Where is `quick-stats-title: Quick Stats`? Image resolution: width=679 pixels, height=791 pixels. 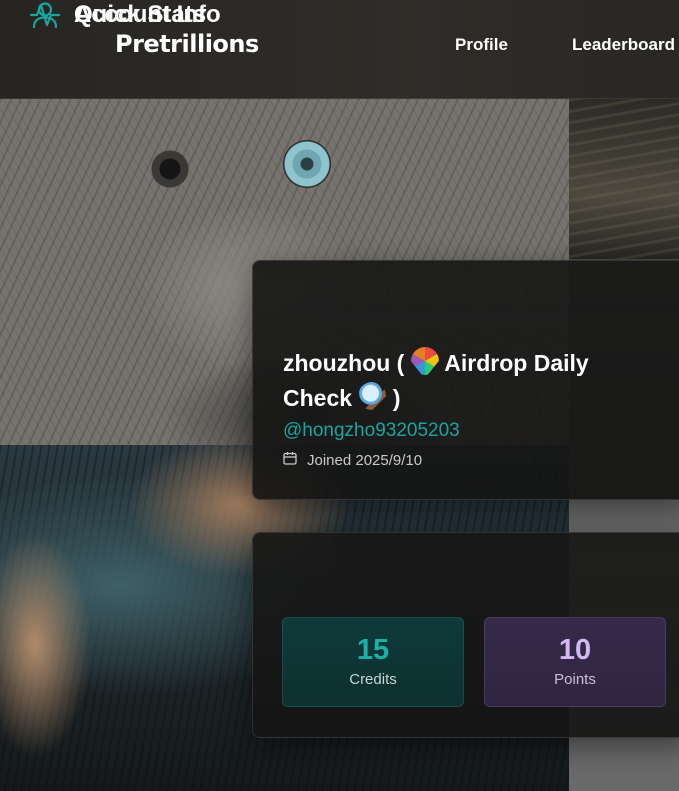
quick-stats-title: Quick Stats is located at coordinates (140, 14).